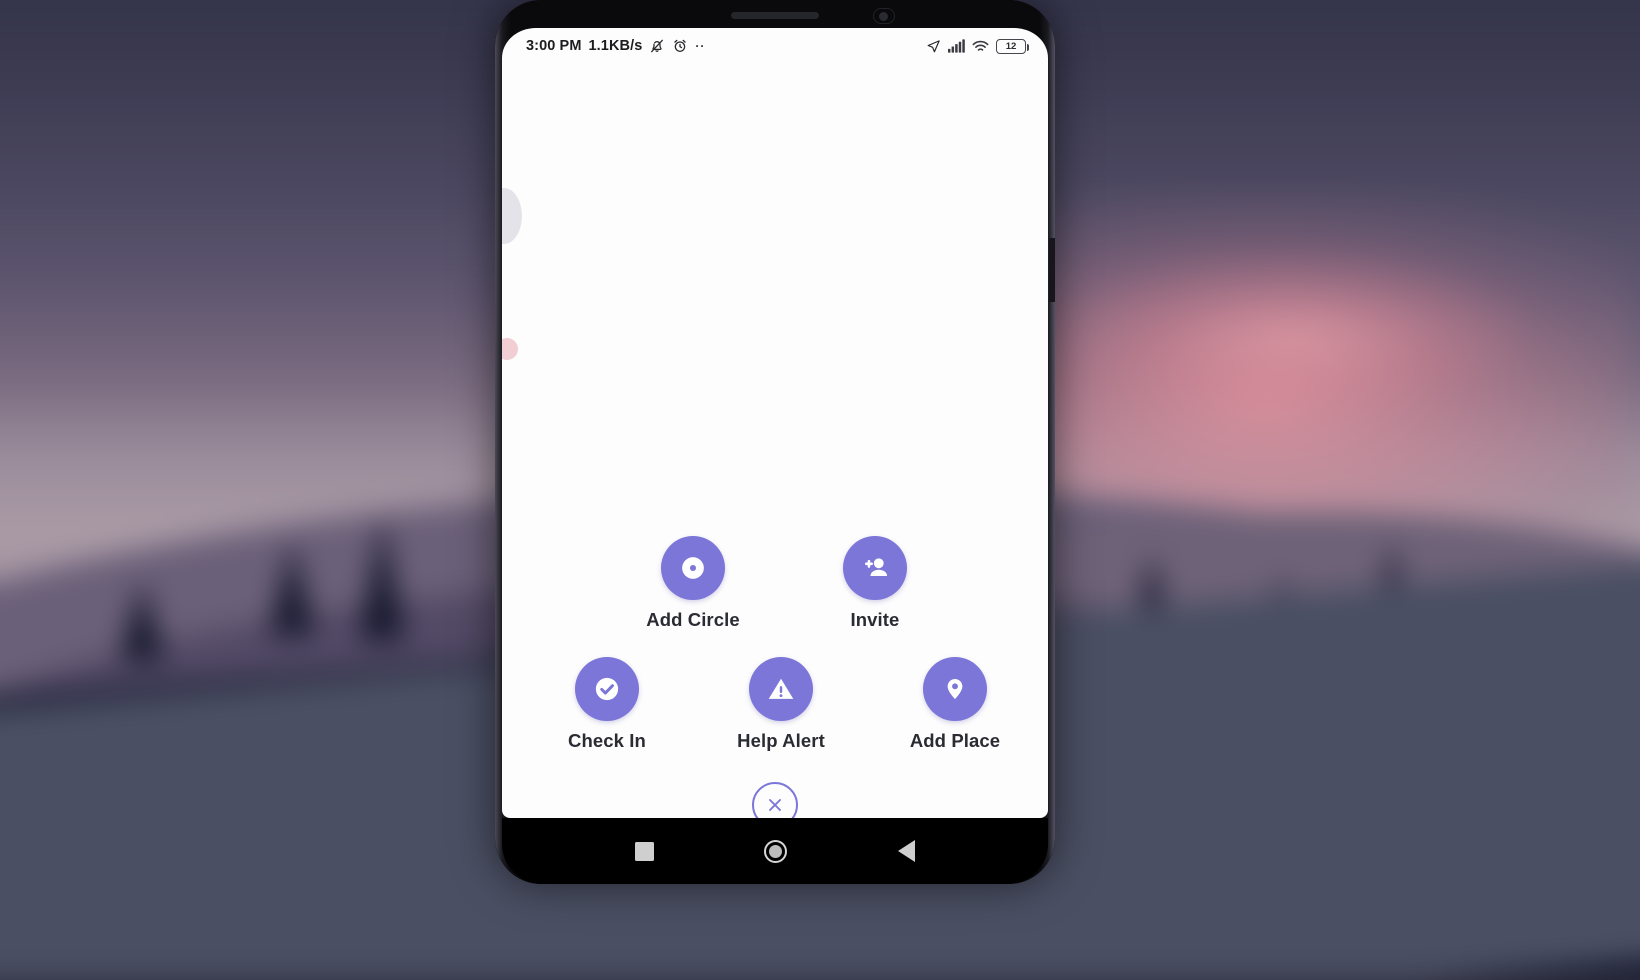 The width and height of the screenshot is (1640, 980). What do you see at coordinates (554, 46) in the screenshot?
I see `status-clock: 3:00 PM` at bounding box center [554, 46].